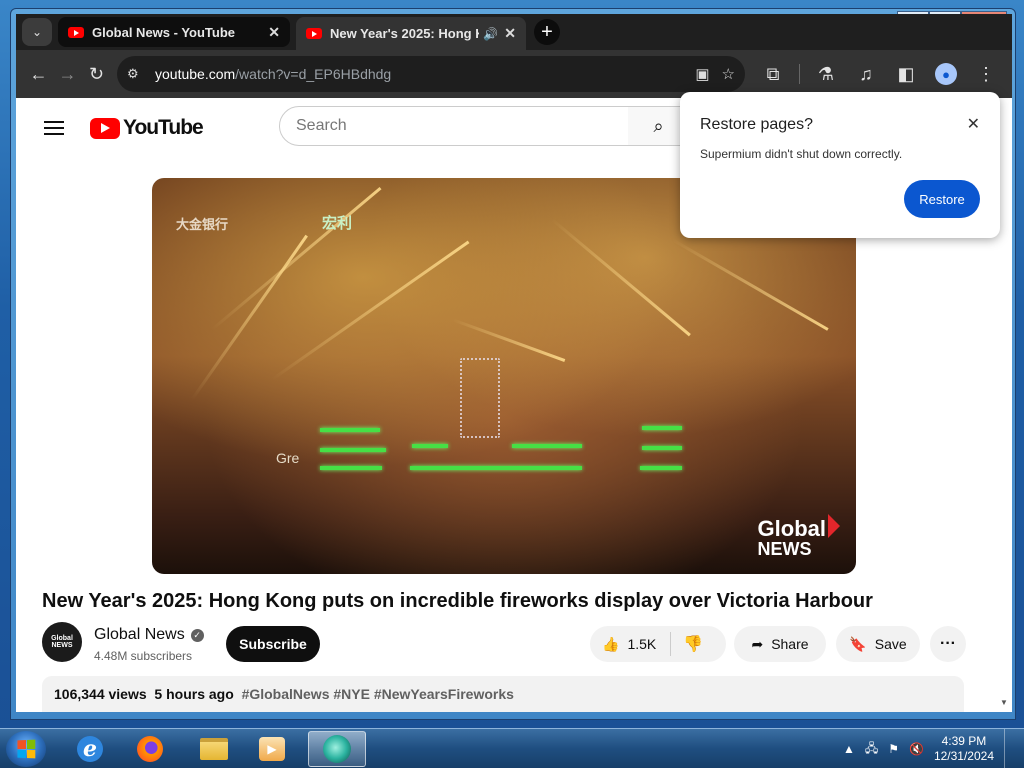  I want to click on profile-avatar-icon: ●, so click(946, 74).